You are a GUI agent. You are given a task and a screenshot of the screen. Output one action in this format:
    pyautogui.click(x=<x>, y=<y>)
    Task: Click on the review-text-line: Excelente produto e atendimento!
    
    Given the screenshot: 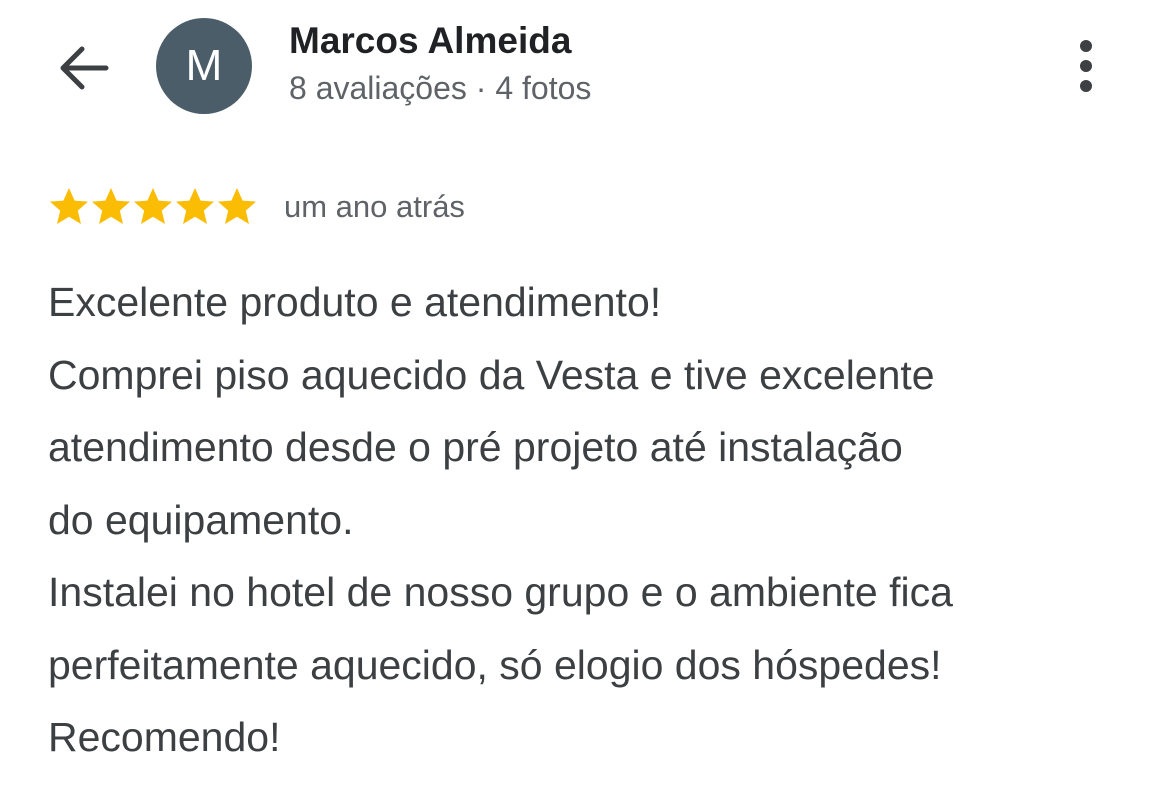 What is the action you would take?
    pyautogui.click(x=355, y=302)
    